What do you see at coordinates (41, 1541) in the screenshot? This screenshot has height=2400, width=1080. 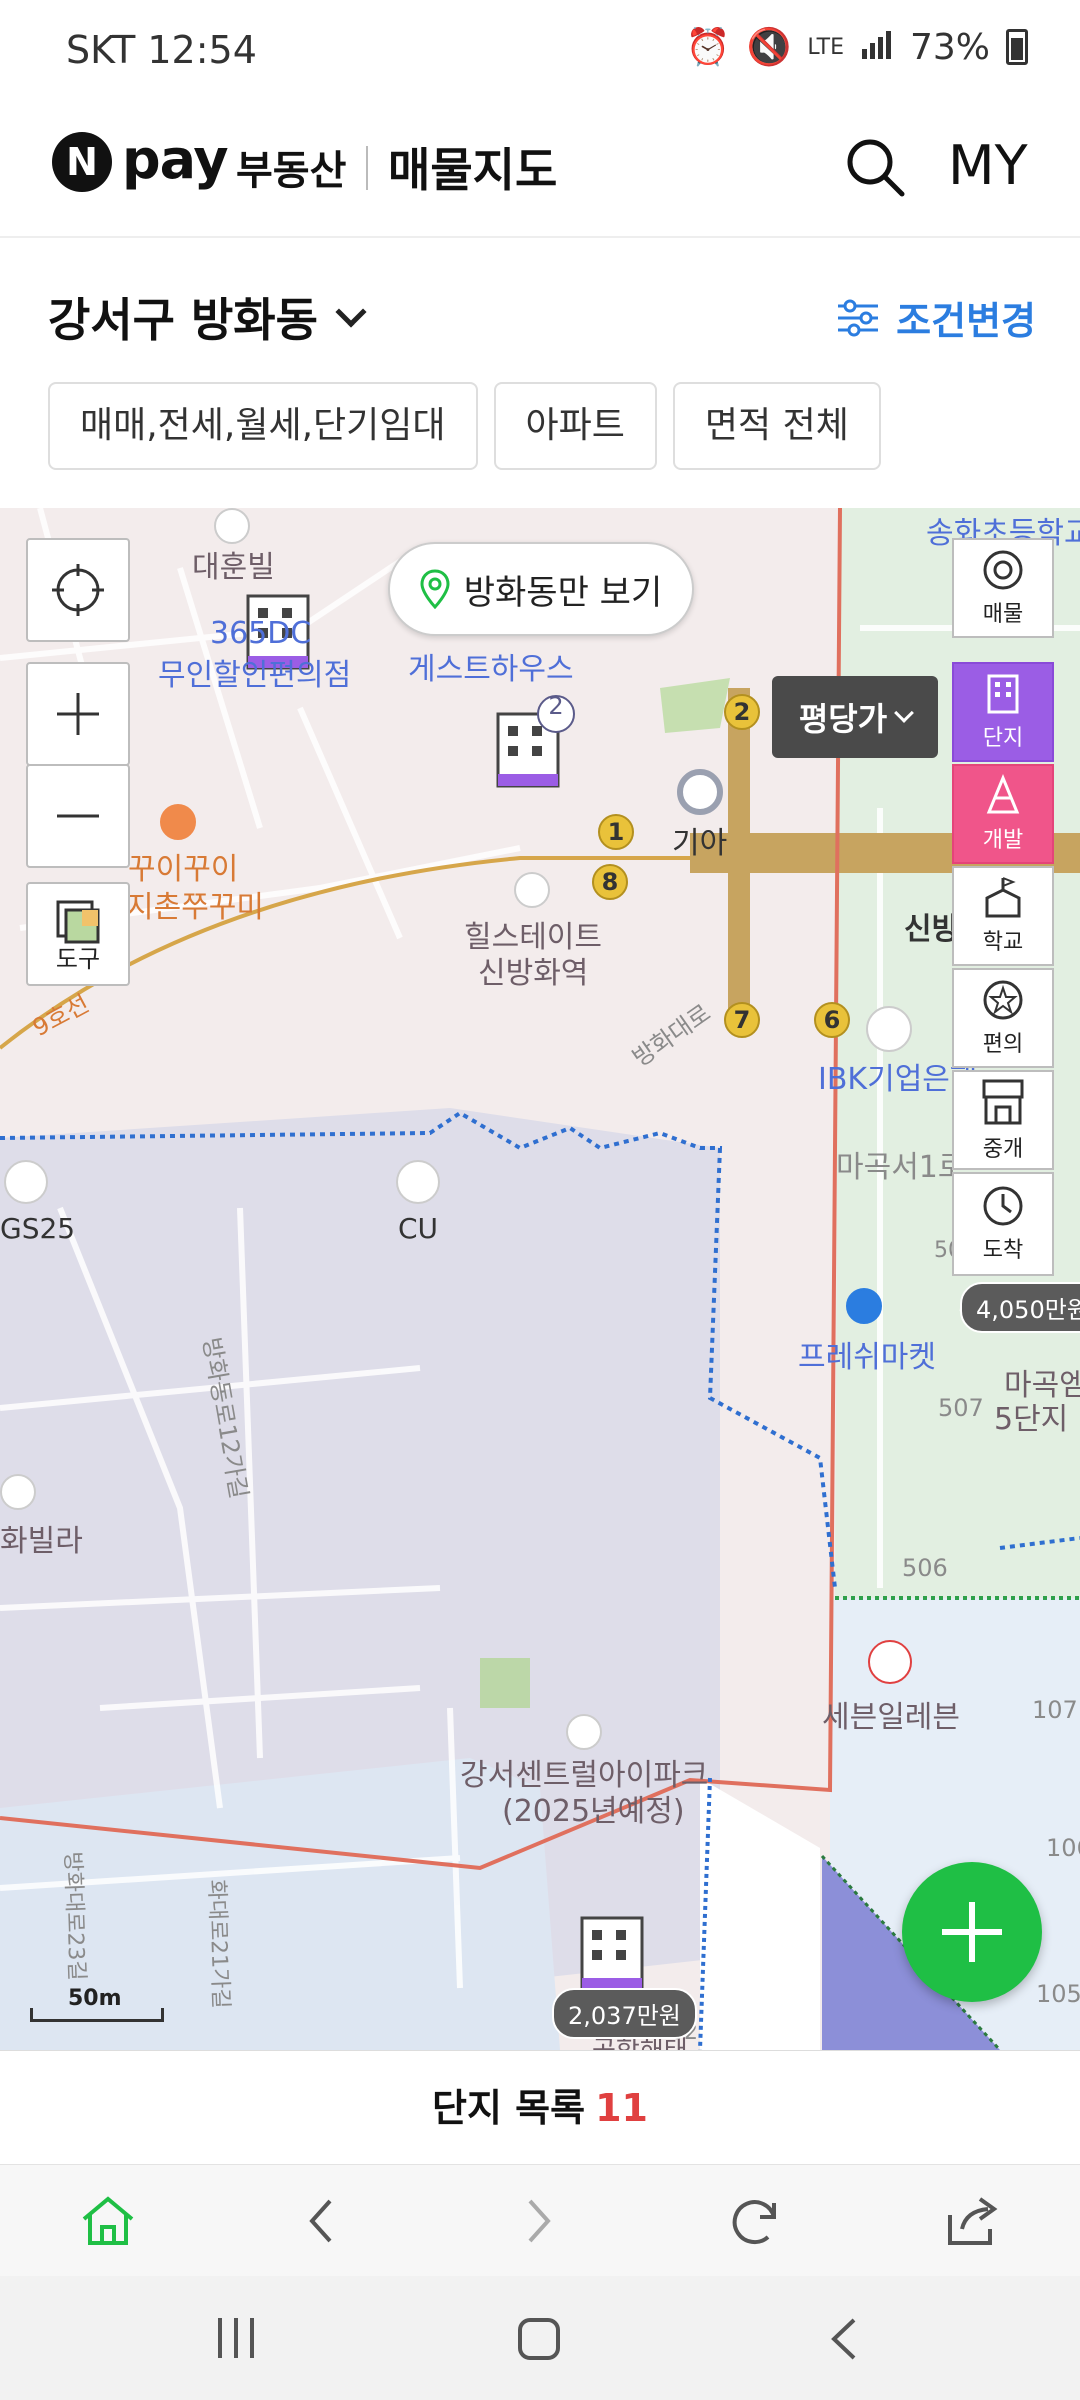 I see `map-label-villa: 화빌라` at bounding box center [41, 1541].